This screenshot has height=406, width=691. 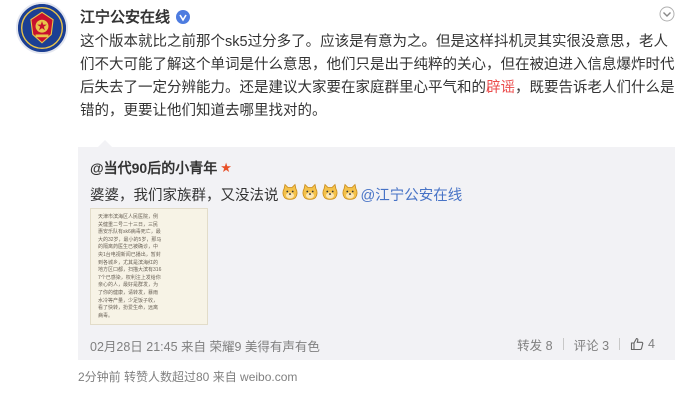 I want to click on like-count: 4, so click(x=651, y=344).